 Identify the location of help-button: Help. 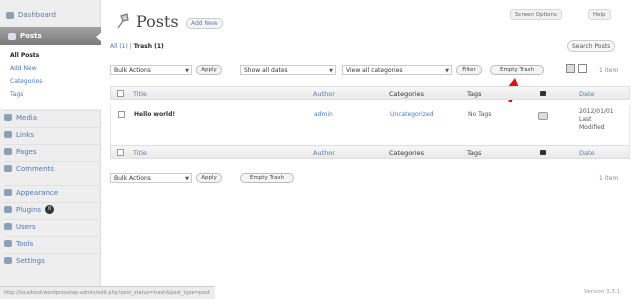
(599, 14).